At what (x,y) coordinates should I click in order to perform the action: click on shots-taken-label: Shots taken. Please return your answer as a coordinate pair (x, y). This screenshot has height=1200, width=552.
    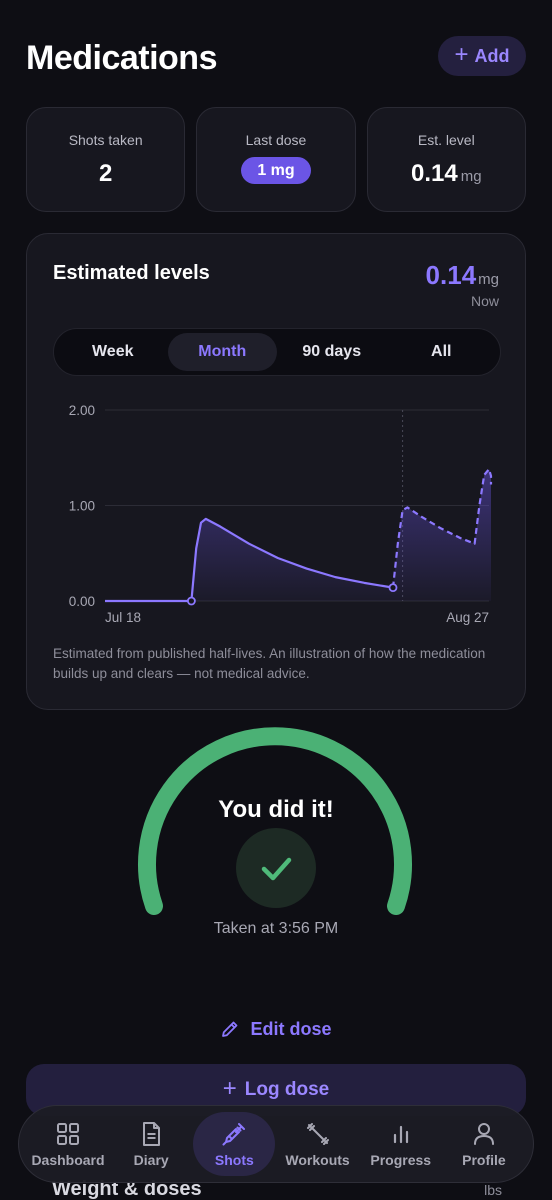
    Looking at the image, I should click on (105, 140).